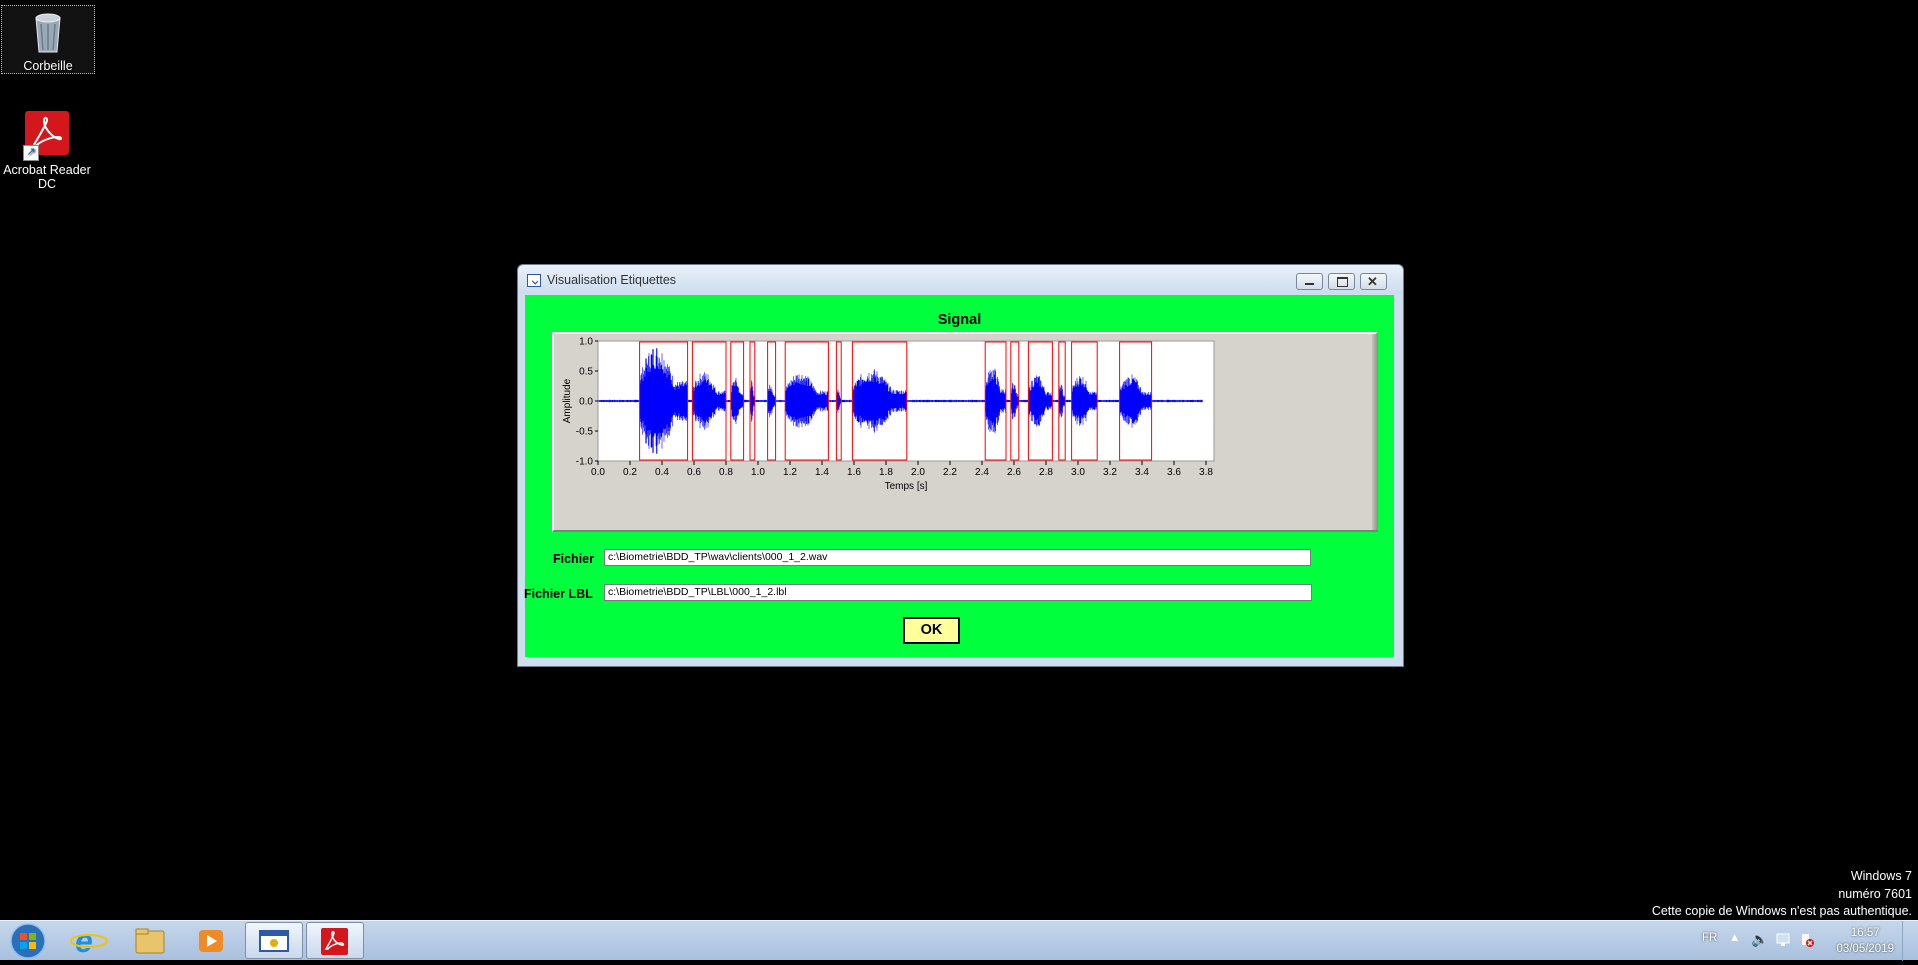 Image resolution: width=1918 pixels, height=965 pixels. Describe the element at coordinates (598, 472) in the screenshot. I see `x-tick-label: 0.0` at that location.